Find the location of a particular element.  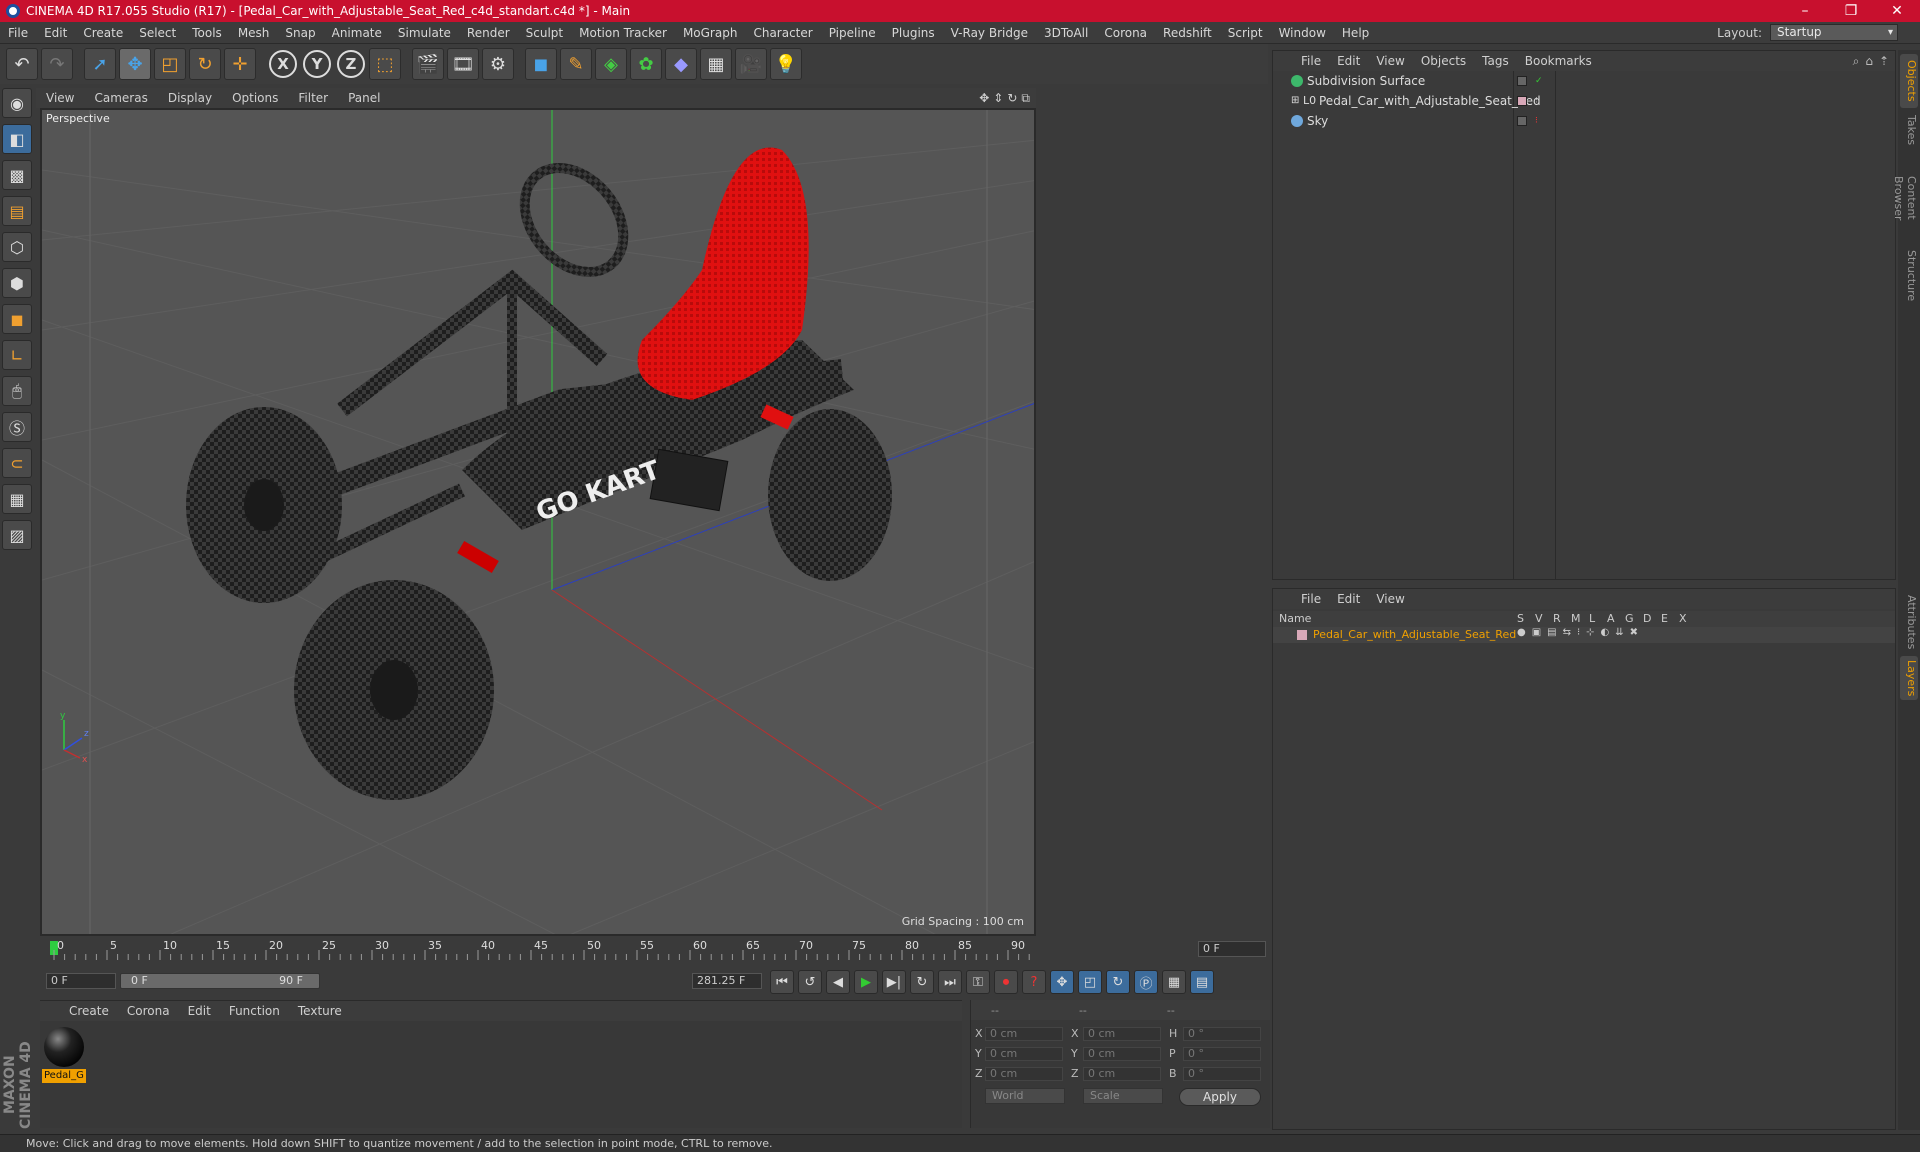

scale-icon: ◰ is located at coordinates (170, 64).